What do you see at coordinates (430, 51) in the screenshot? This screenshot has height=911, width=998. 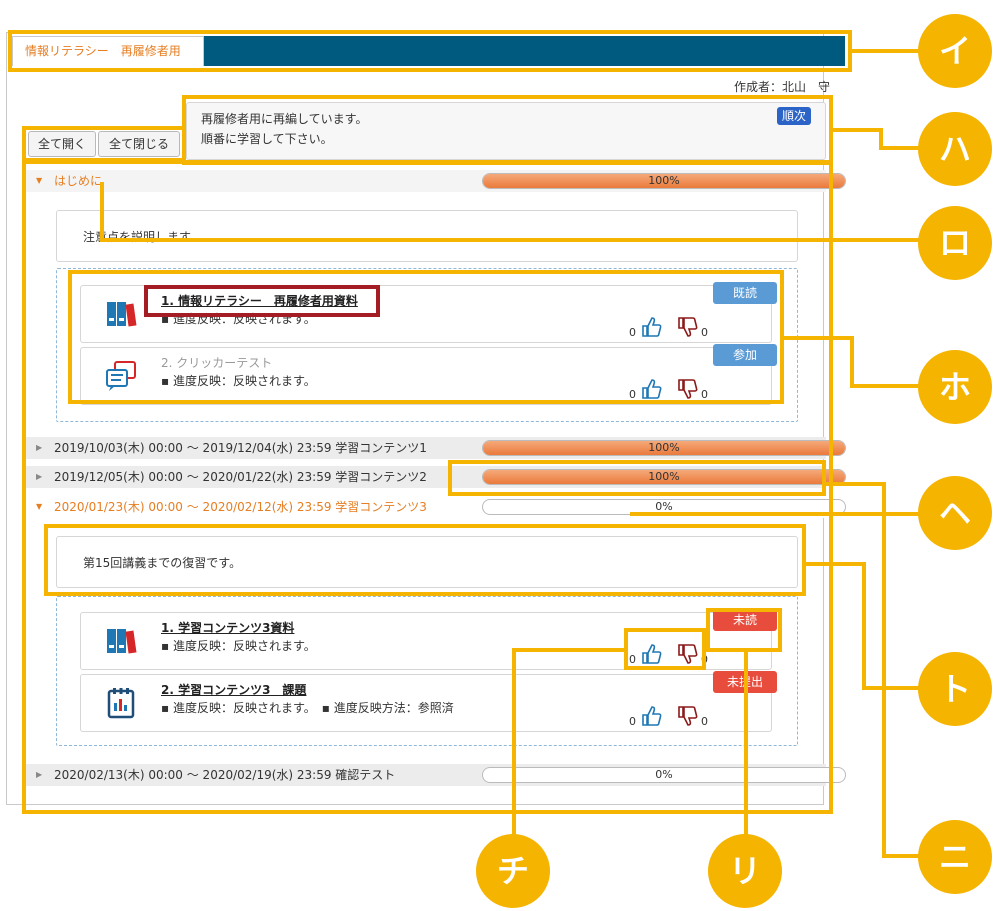 I see `annotation-box-i` at bounding box center [430, 51].